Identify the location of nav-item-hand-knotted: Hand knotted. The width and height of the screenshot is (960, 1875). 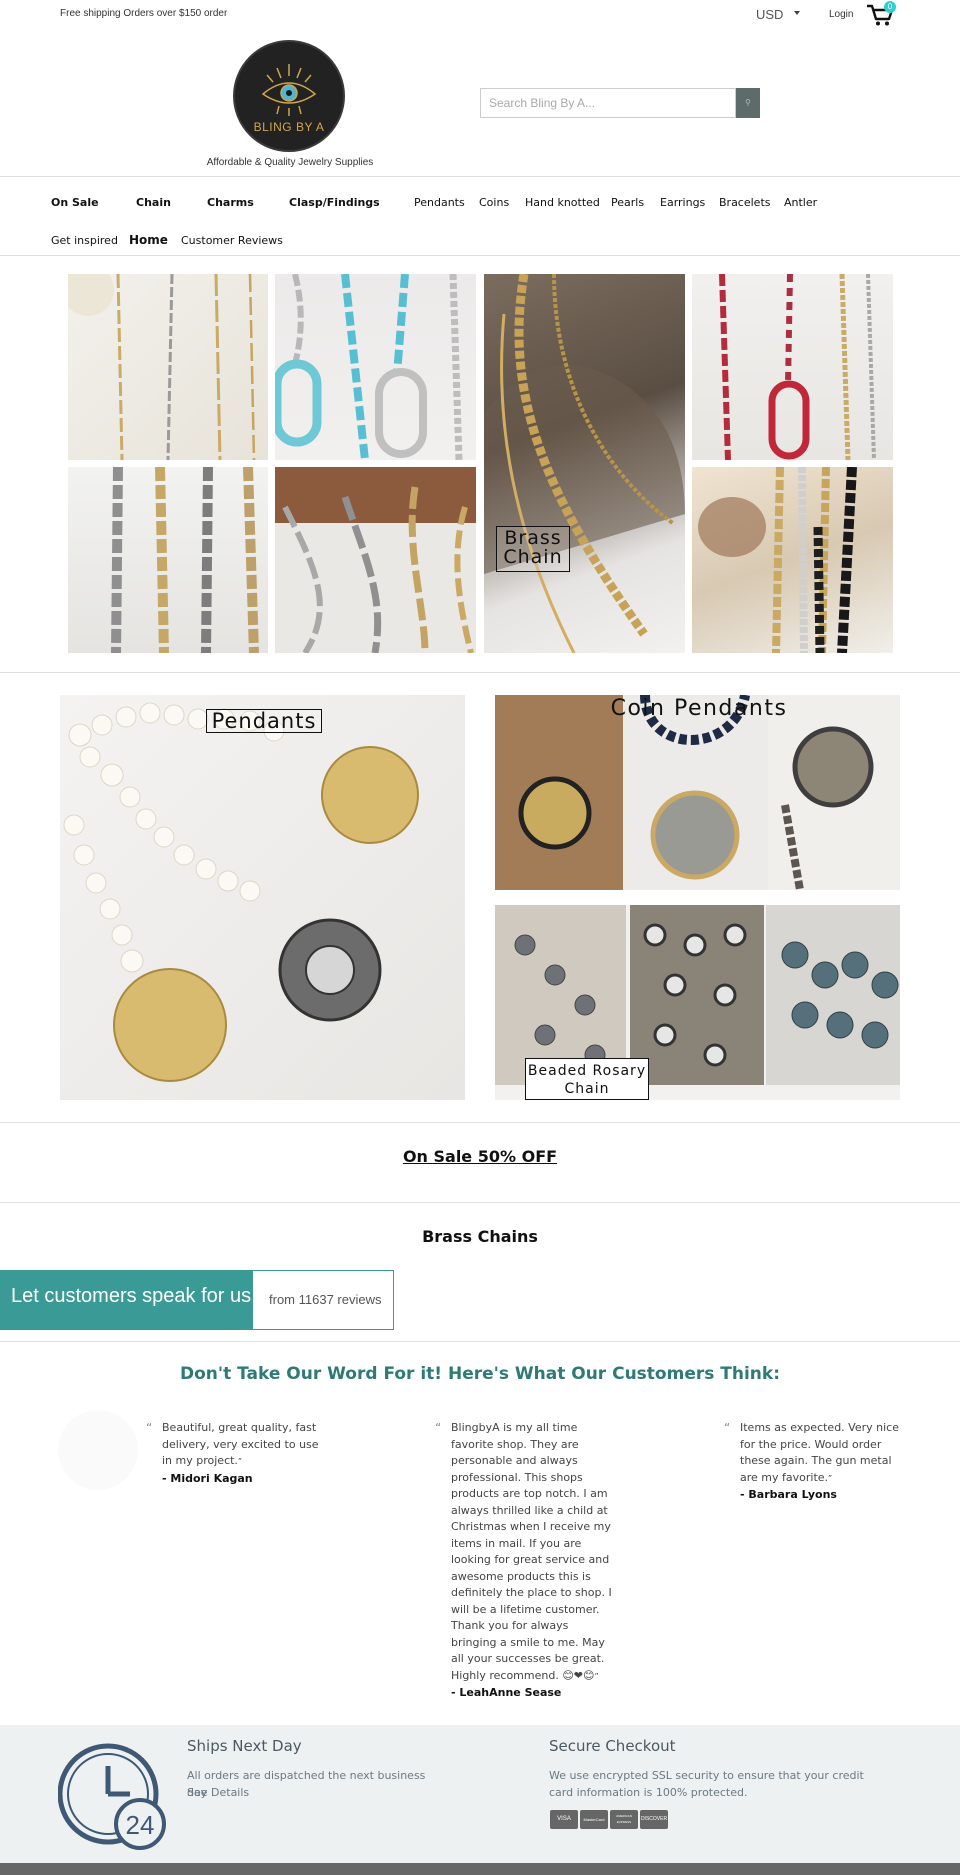
(562, 202).